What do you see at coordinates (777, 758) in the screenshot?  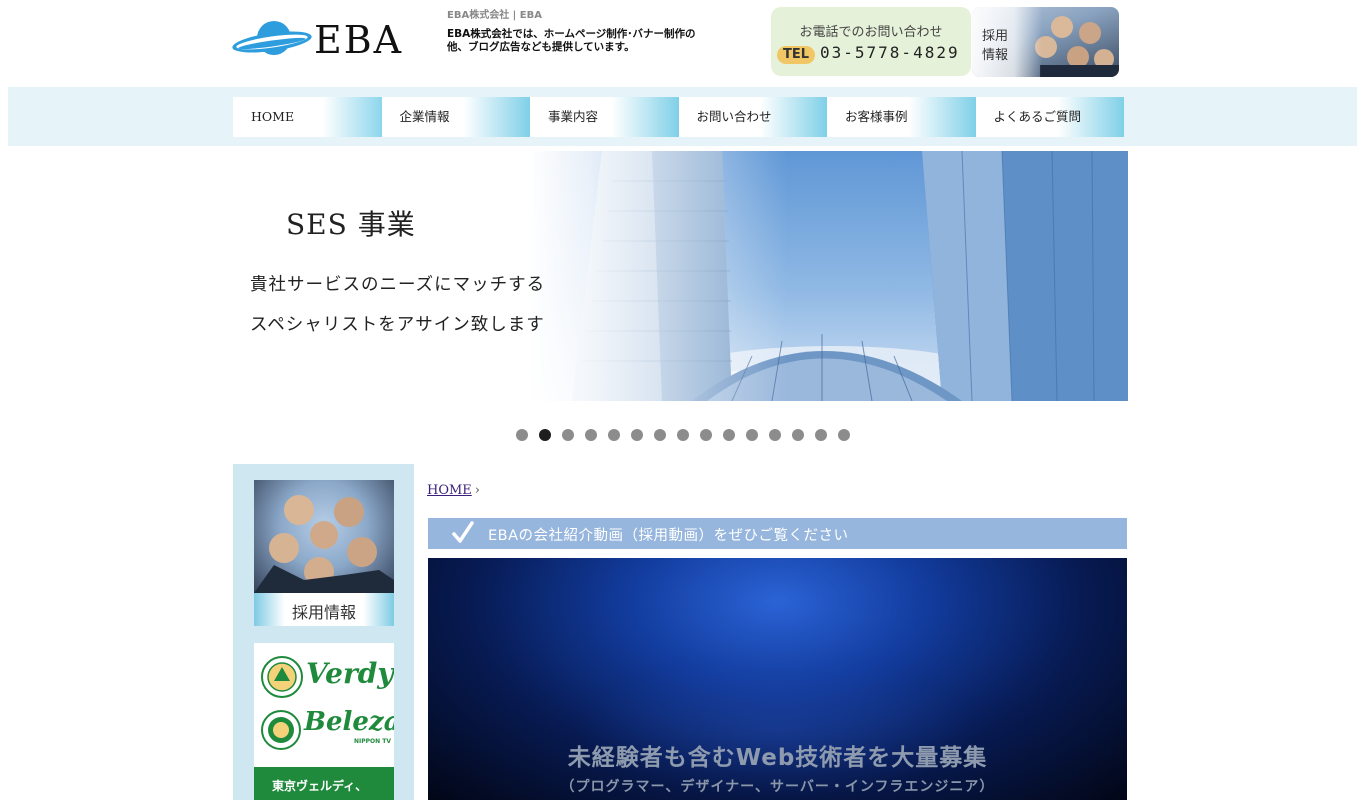 I see `video-caption-main: 未経験者も含むWeb技術者を大量募集` at bounding box center [777, 758].